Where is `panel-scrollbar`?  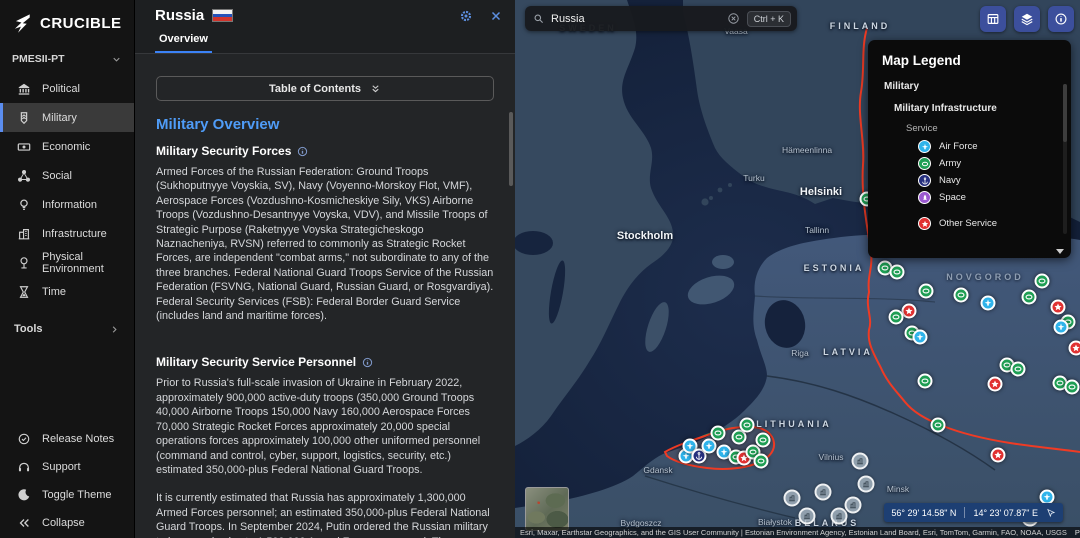
panel-scrollbar is located at coordinates (511, 149).